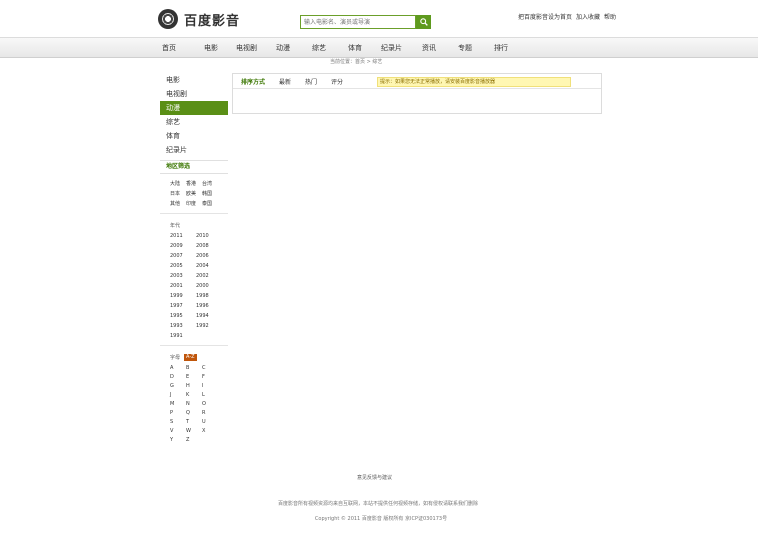 This screenshot has width=758, height=533. I want to click on sidebar-item-tv: 电视剧, so click(194, 94).